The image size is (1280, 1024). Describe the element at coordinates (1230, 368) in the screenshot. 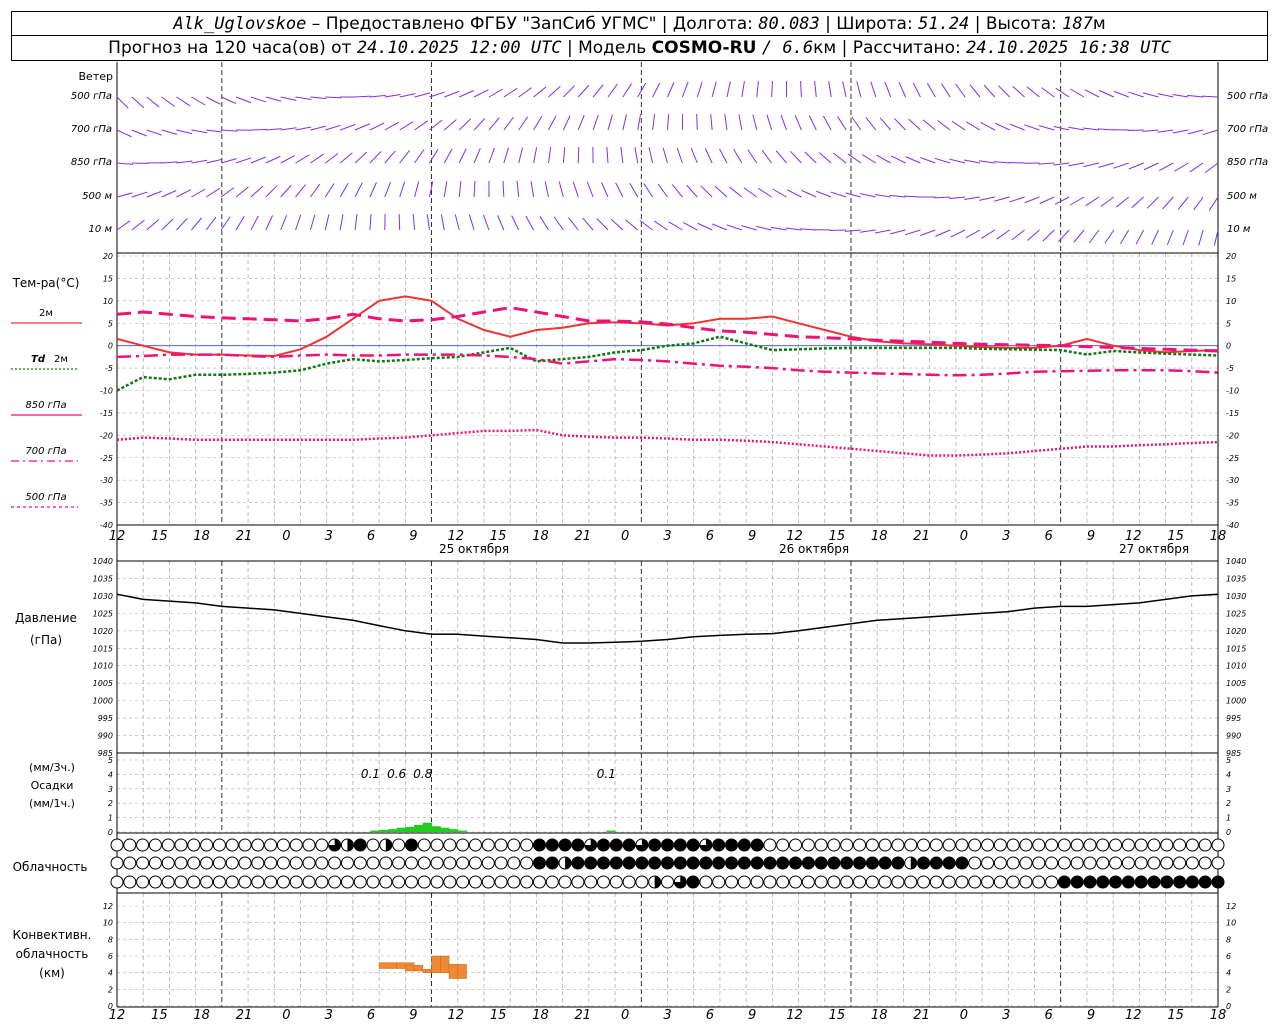

I see `temp-tick-right: -5` at that location.